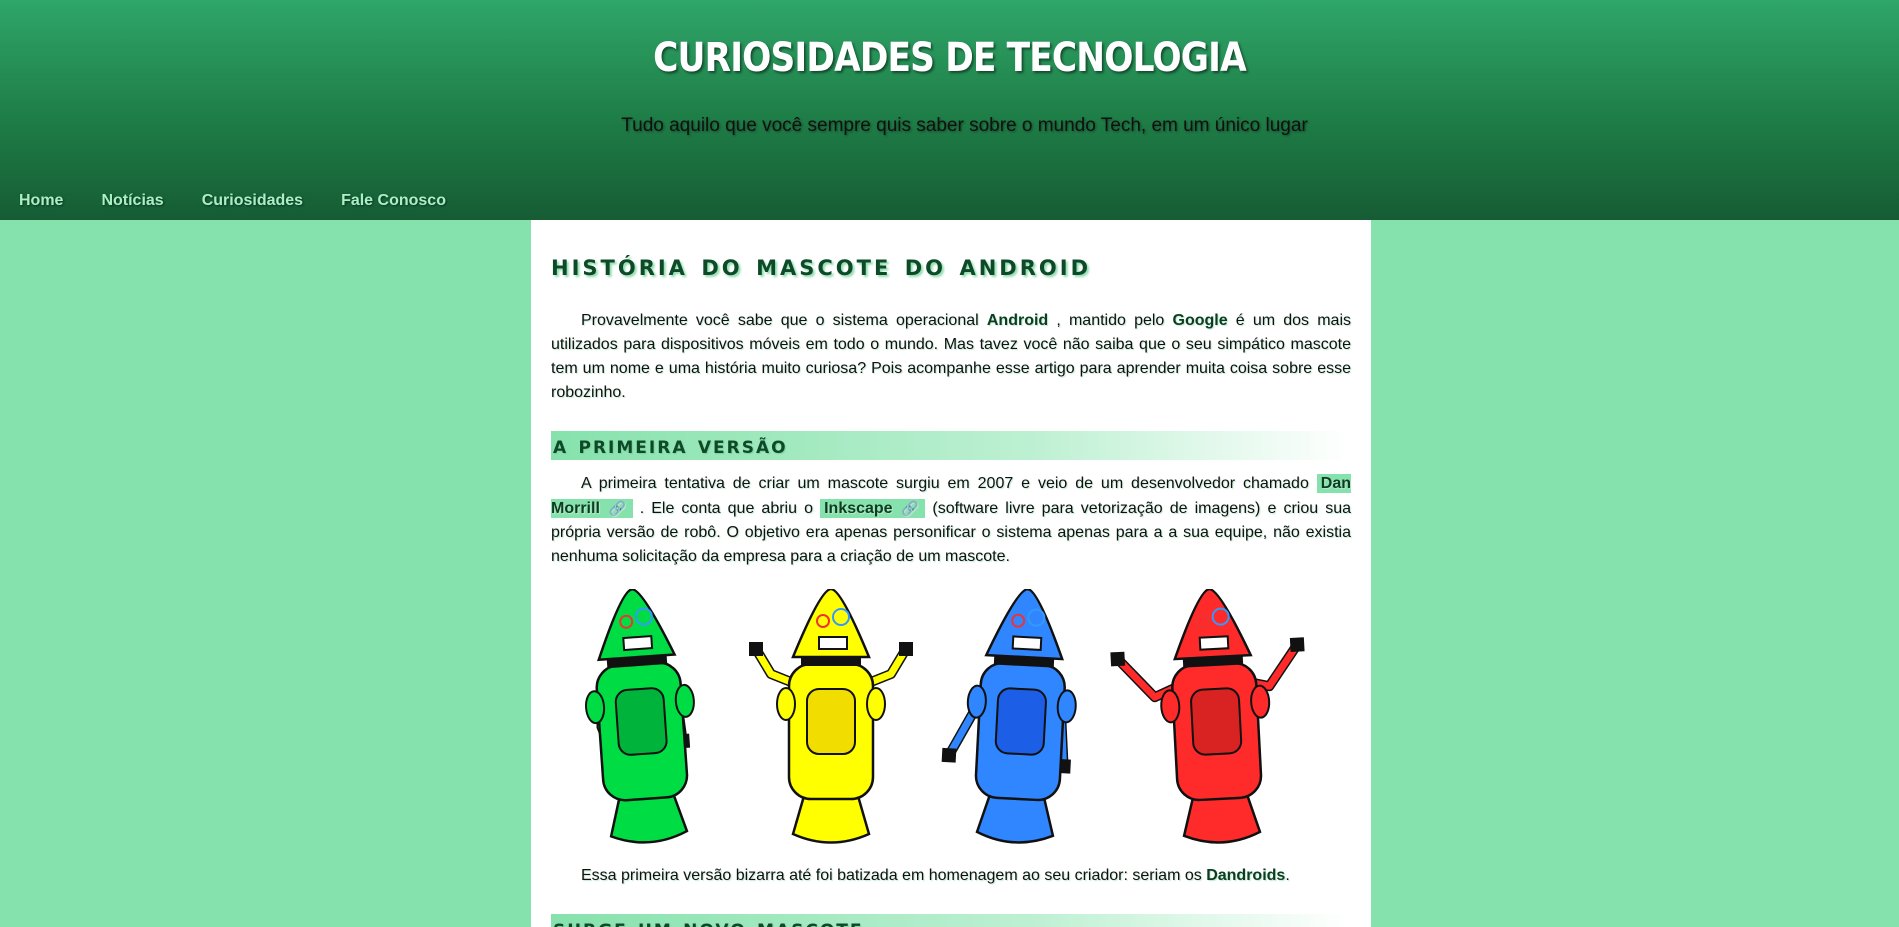  I want to click on dandroids-term: Dandroids, so click(1246, 875).